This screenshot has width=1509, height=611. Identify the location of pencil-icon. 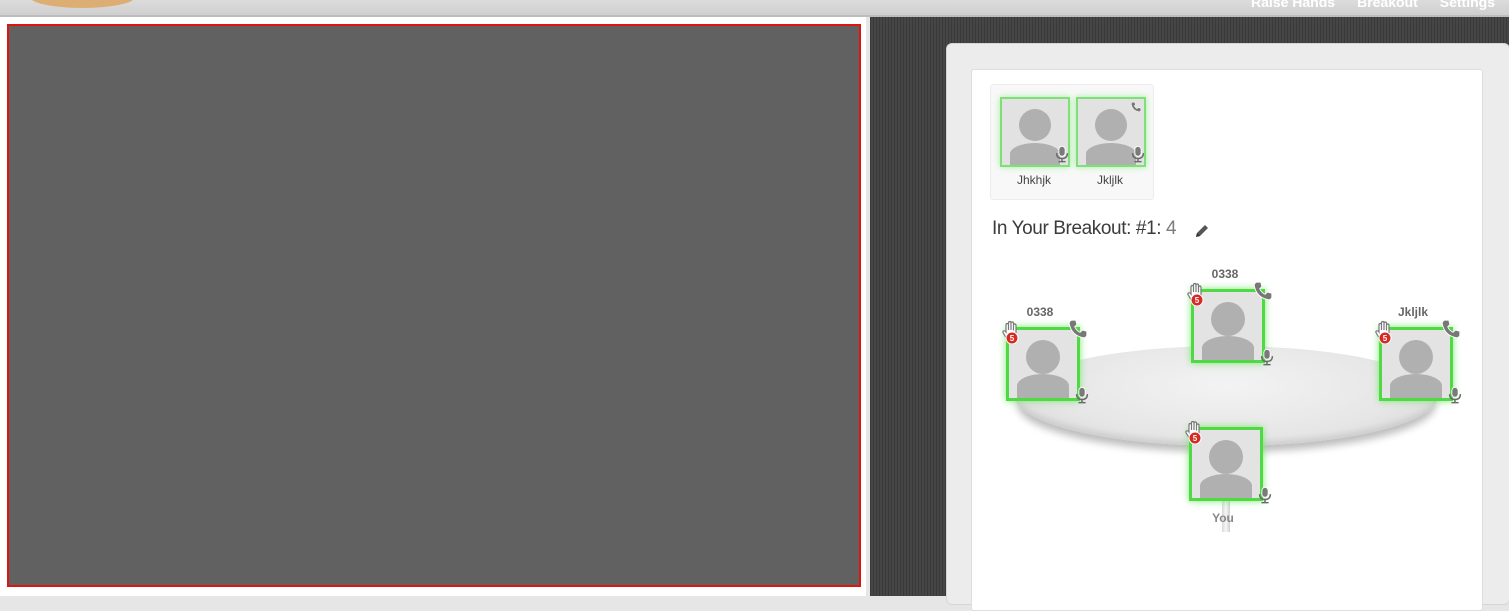
(1202, 231).